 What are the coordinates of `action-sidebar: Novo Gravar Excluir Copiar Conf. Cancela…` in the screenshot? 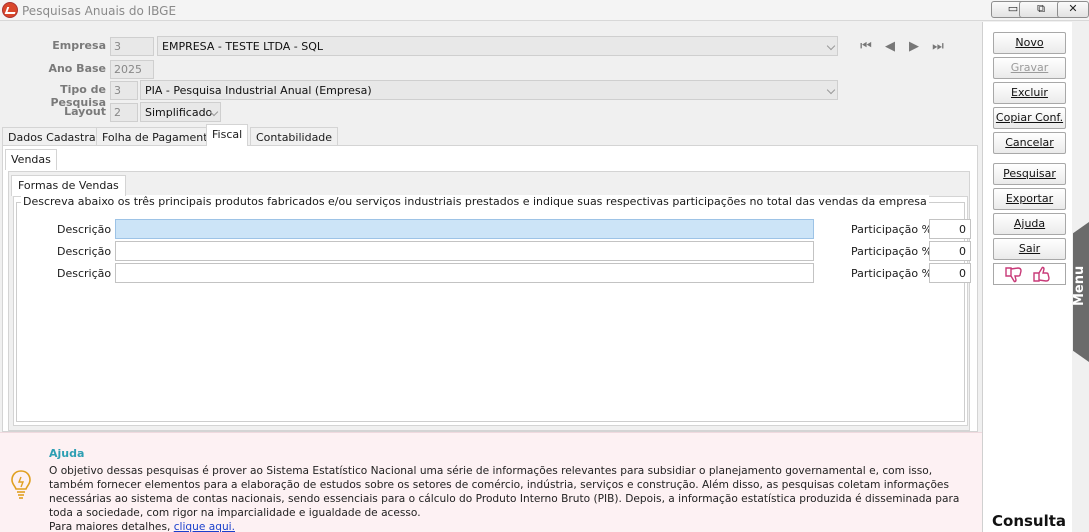 It's located at (1027, 277).